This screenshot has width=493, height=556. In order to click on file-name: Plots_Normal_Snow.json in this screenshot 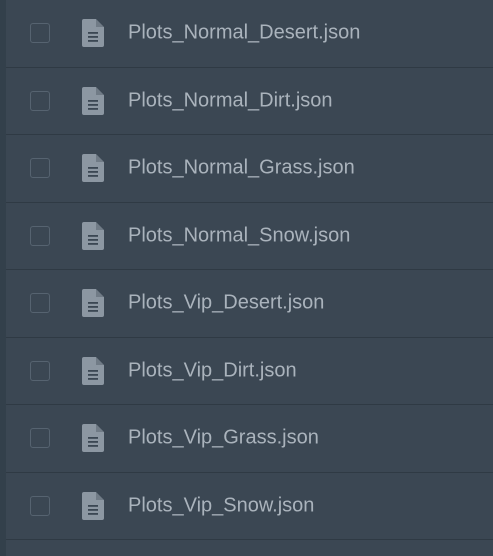, I will do `click(239, 235)`.